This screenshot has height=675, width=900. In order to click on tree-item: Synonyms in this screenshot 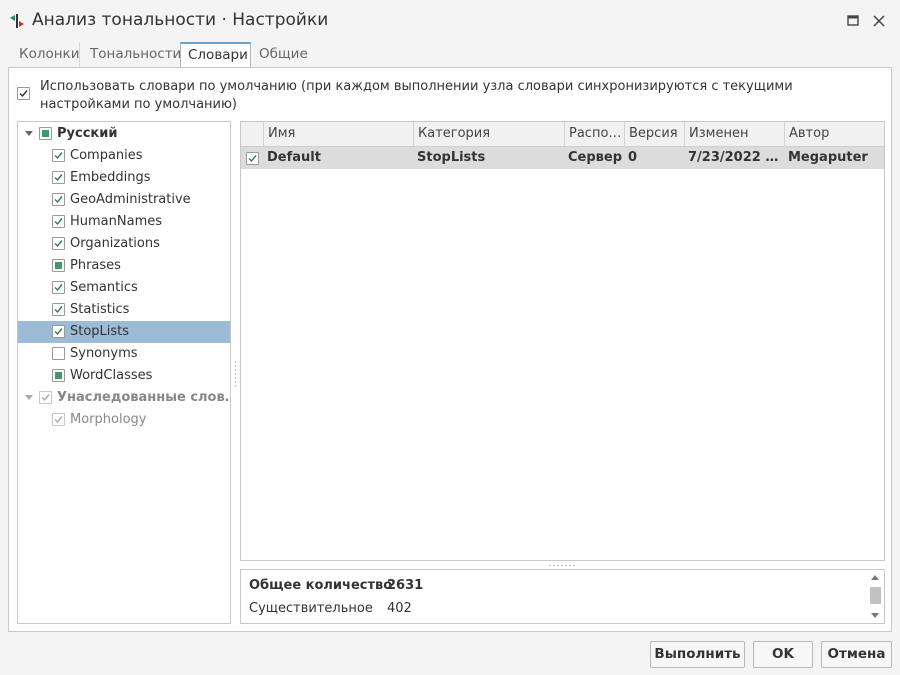, I will do `click(124, 354)`.